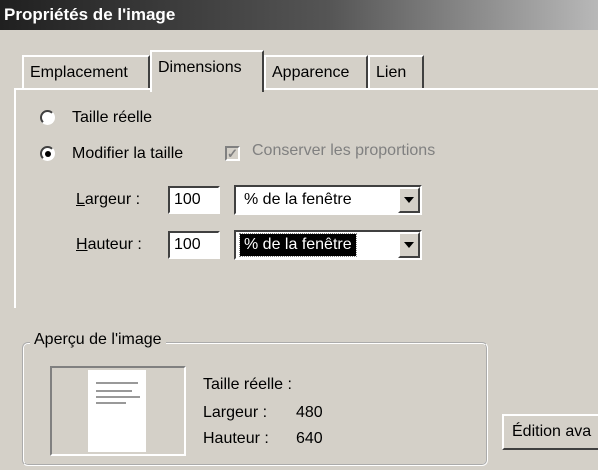 The image size is (598, 470). I want to click on width-label-text: argeur :, so click(112, 199).